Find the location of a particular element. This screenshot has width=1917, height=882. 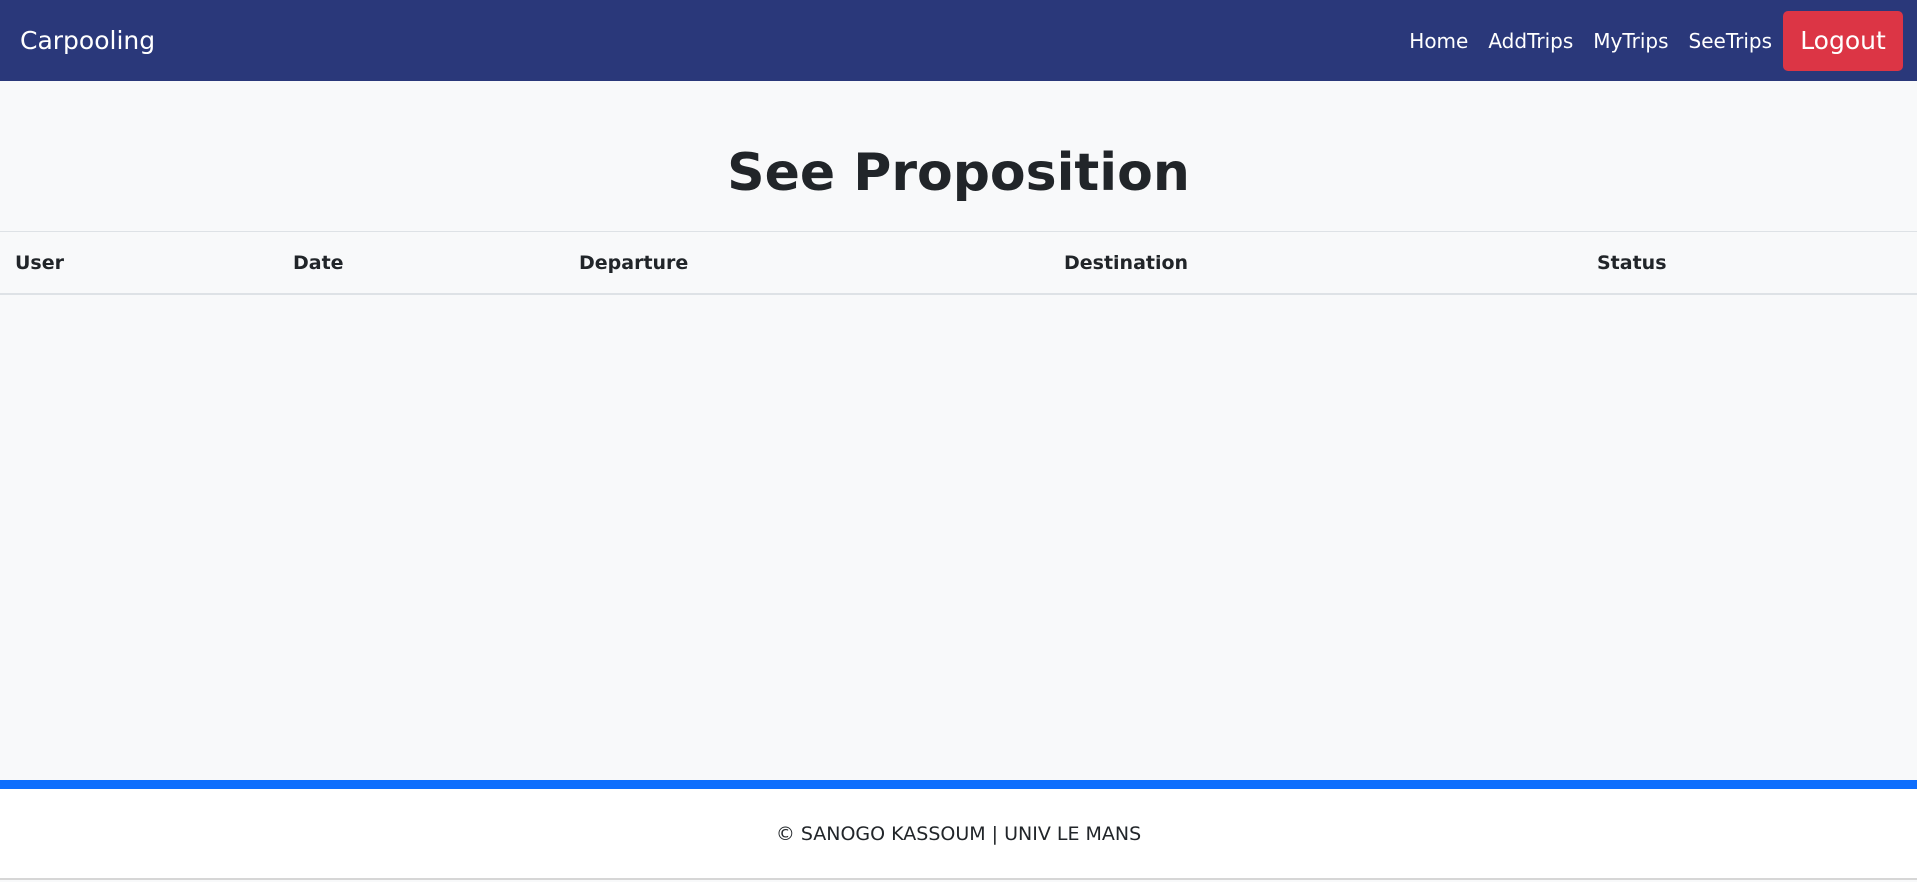

nav-link-add-trips: AddTrips is located at coordinates (1530, 41).